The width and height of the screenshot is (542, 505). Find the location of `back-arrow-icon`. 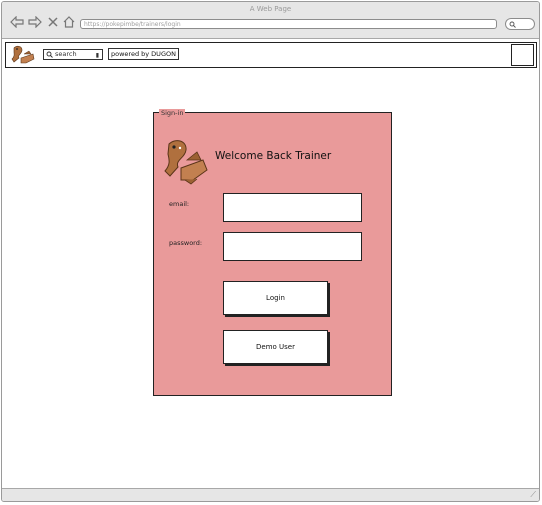

back-arrow-icon is located at coordinates (17, 22).